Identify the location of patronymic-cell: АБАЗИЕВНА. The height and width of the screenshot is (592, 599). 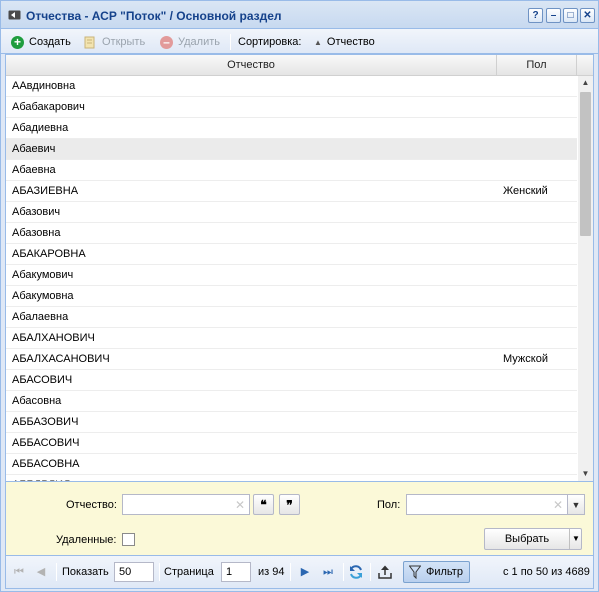
(45, 191).